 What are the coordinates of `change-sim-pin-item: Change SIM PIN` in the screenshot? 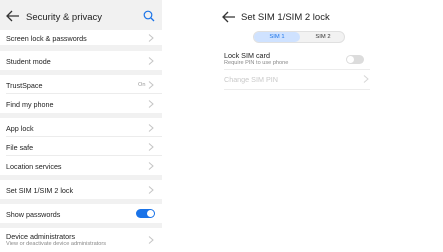 It's located at (251, 79).